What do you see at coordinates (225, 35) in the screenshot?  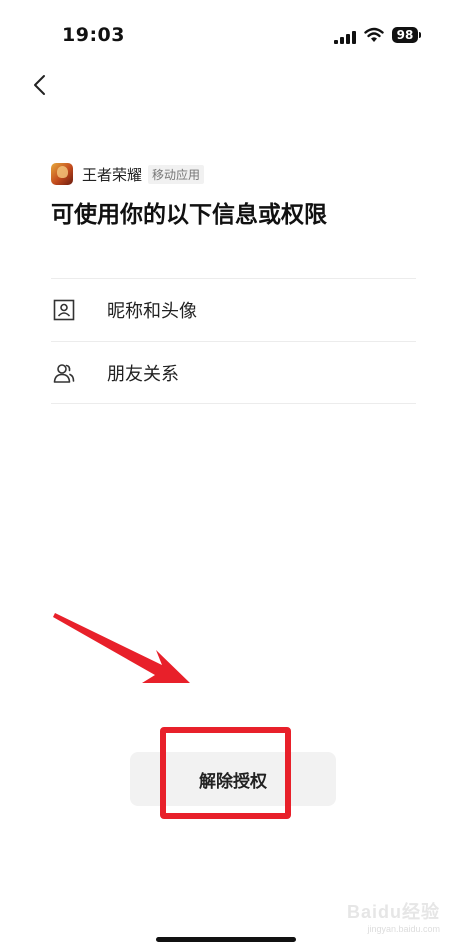 I see `status-bar: 19:03 98` at bounding box center [225, 35].